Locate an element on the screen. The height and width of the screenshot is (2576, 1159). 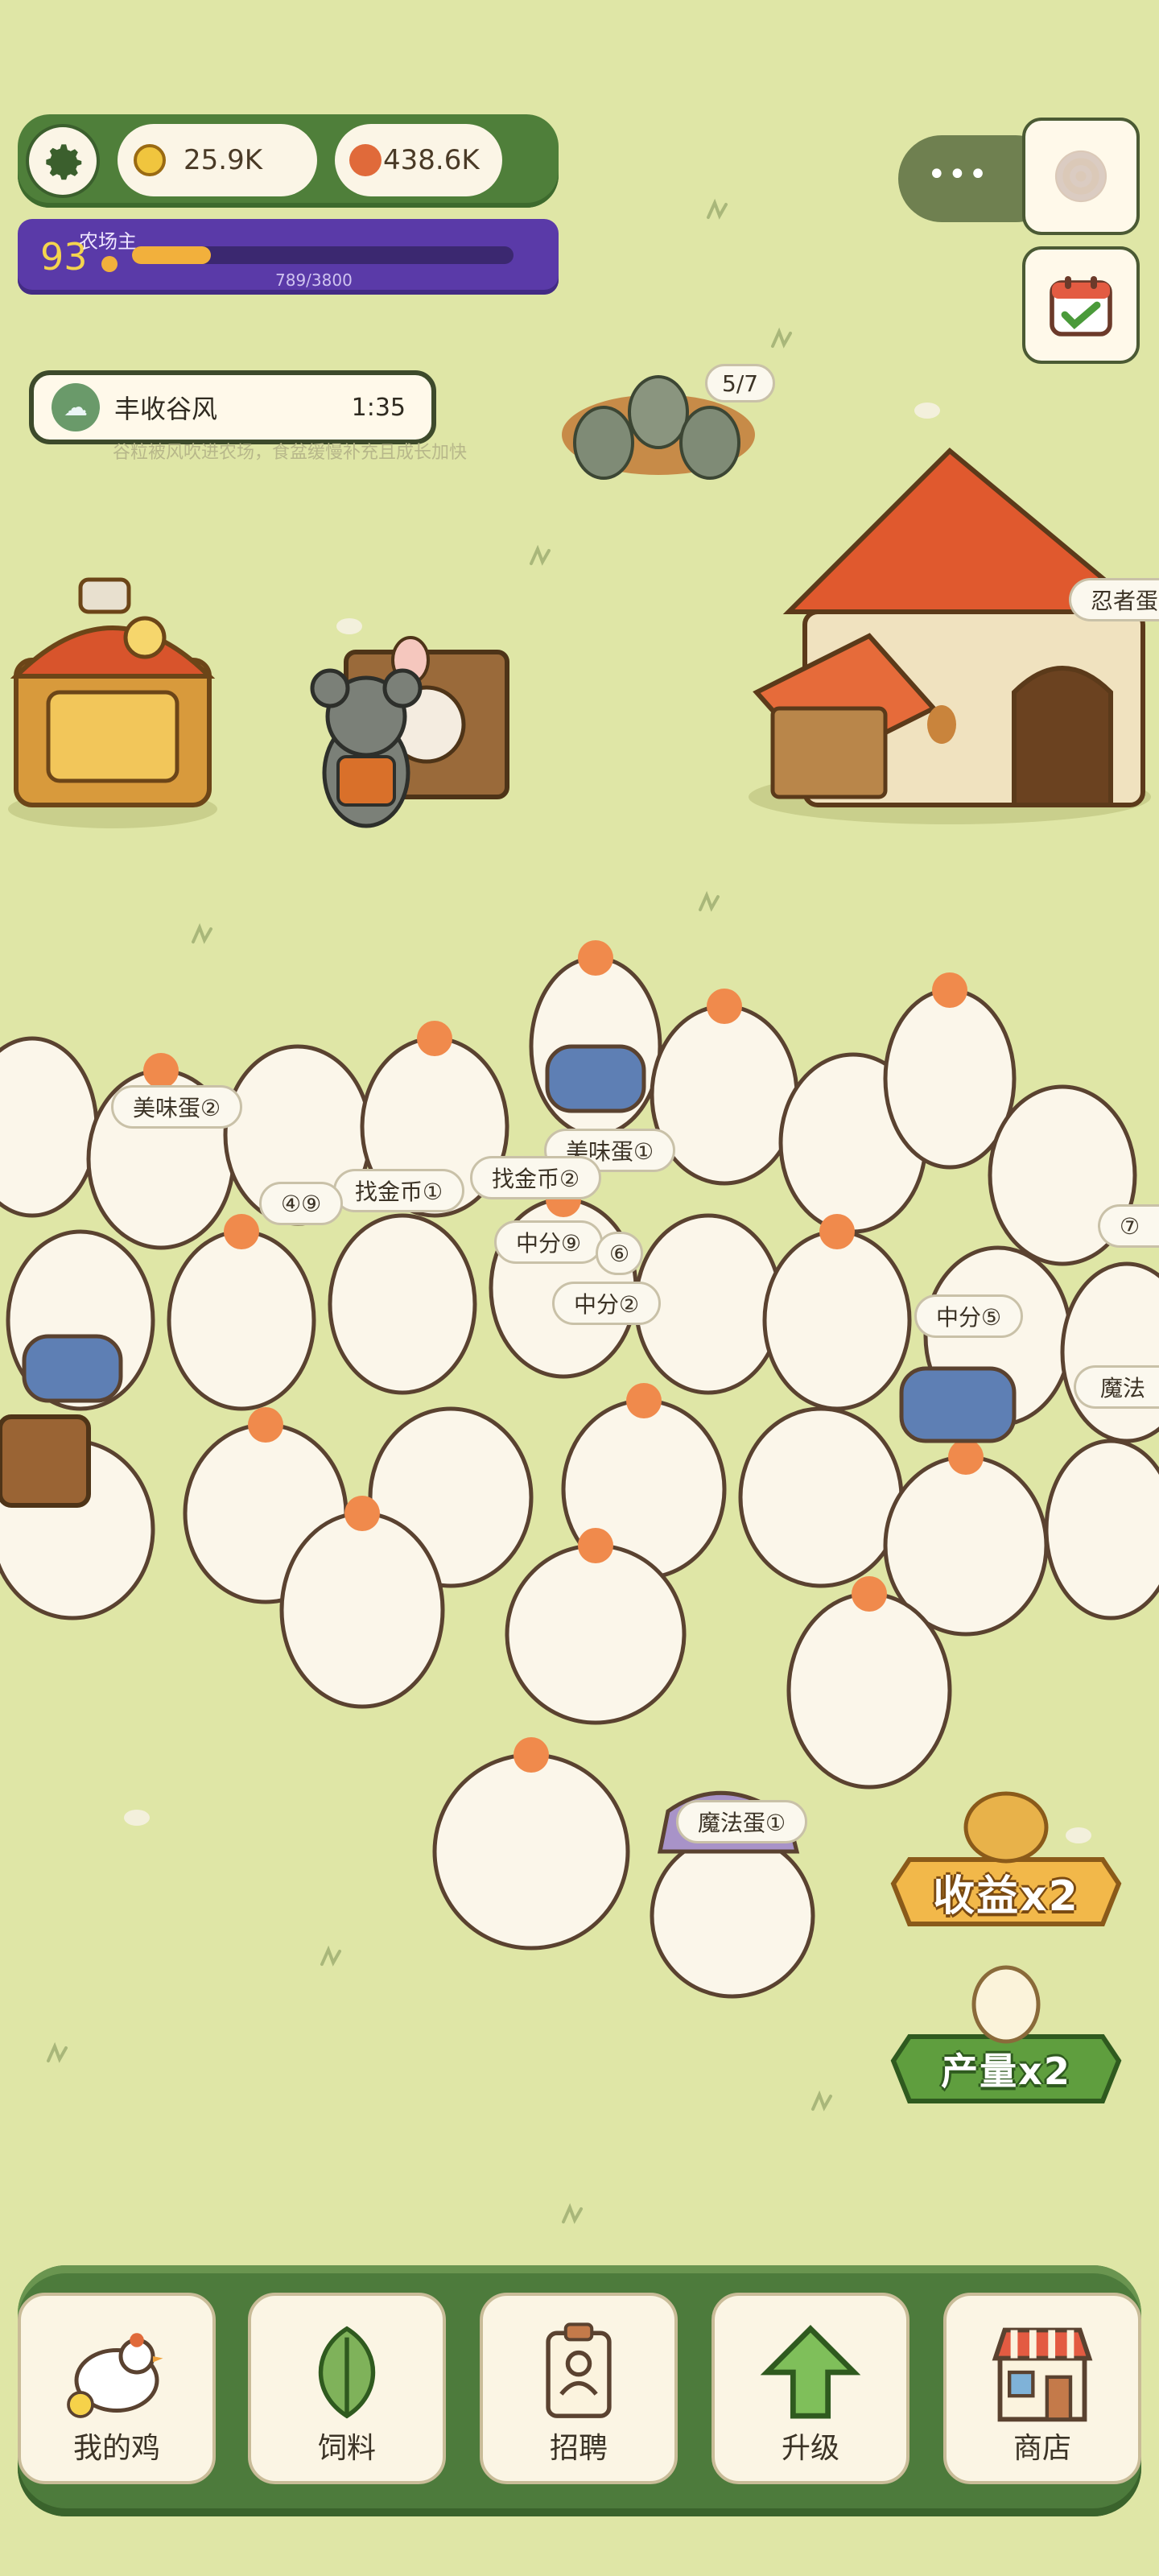
nav-my-chickens: 我的鸡 is located at coordinates (117, 2388).